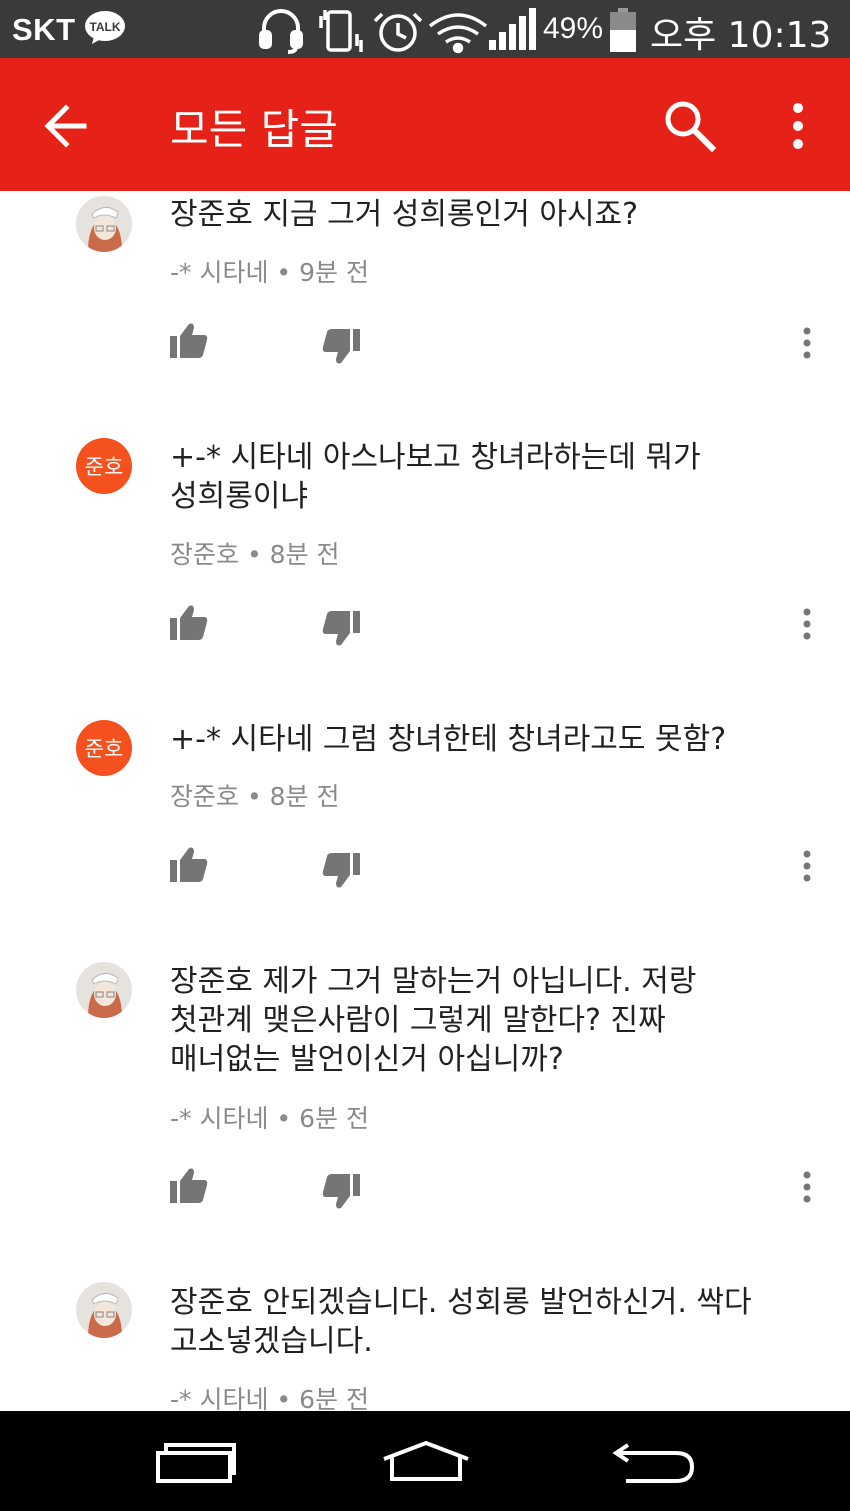 The width and height of the screenshot is (850, 1511). I want to click on navigation-bar, so click(425, 1461).